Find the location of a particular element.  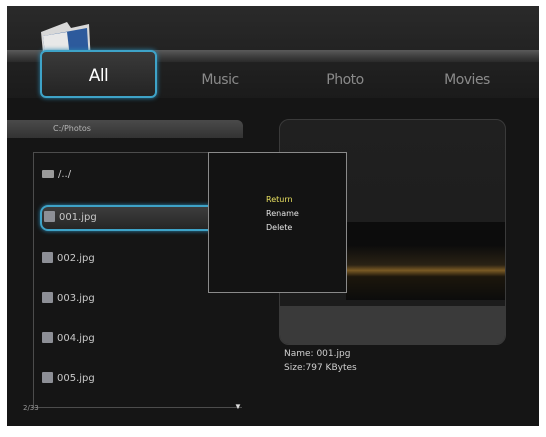

menu-item-rename: Rename is located at coordinates (282, 213).